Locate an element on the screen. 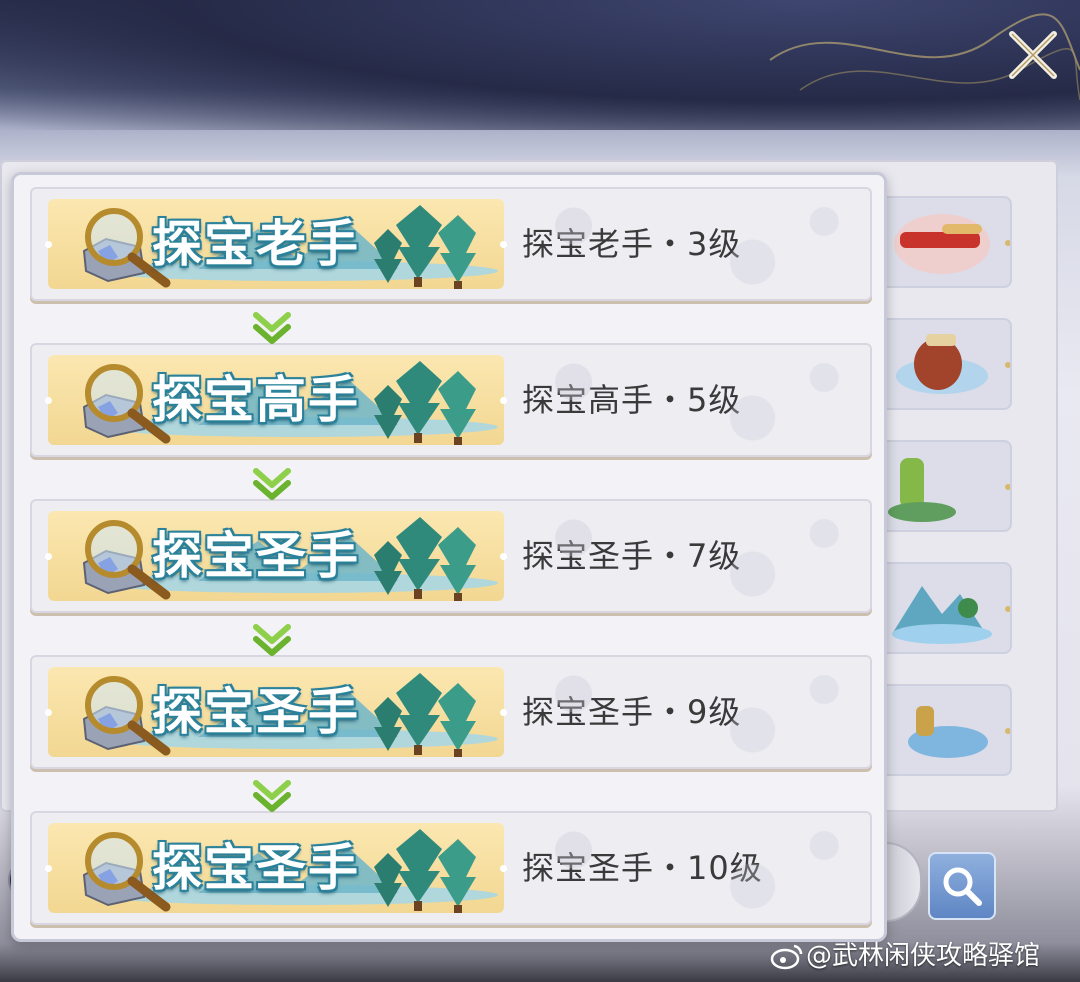 This screenshot has height=982, width=1080. badge-title: 探宝高手 is located at coordinates (256, 399).